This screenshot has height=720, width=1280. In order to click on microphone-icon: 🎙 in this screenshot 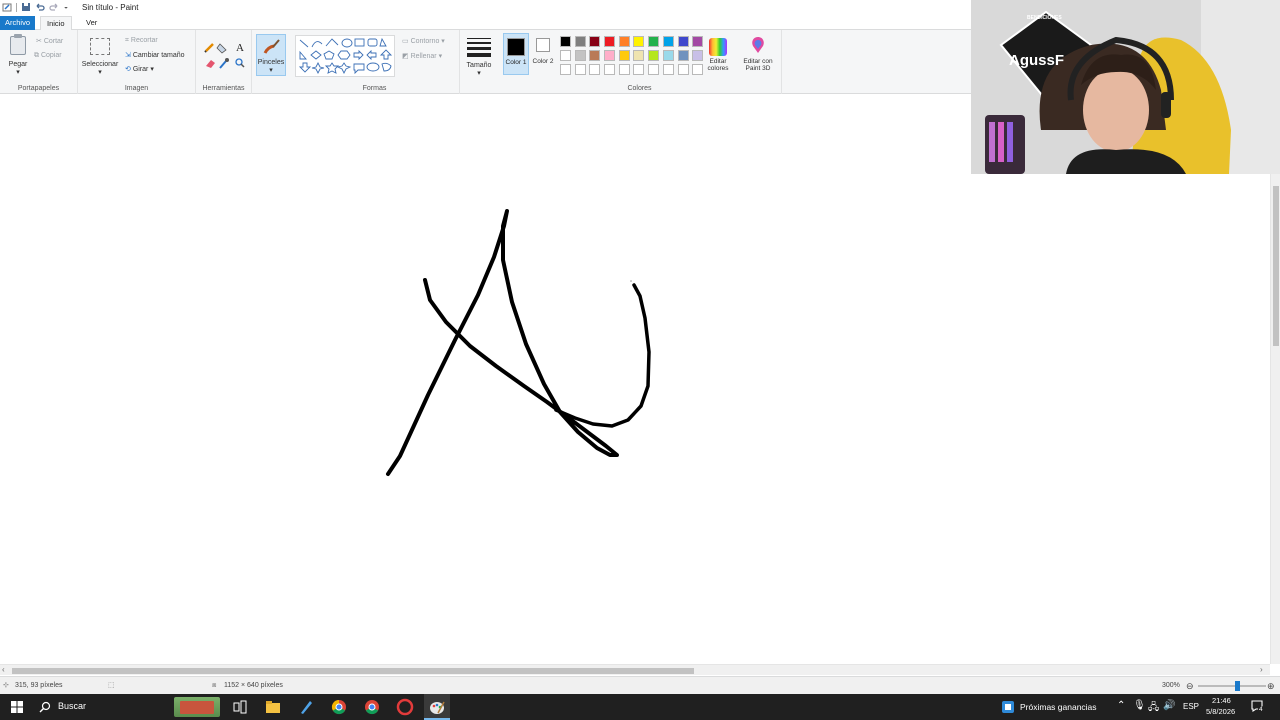, I will do `click(1139, 705)`.